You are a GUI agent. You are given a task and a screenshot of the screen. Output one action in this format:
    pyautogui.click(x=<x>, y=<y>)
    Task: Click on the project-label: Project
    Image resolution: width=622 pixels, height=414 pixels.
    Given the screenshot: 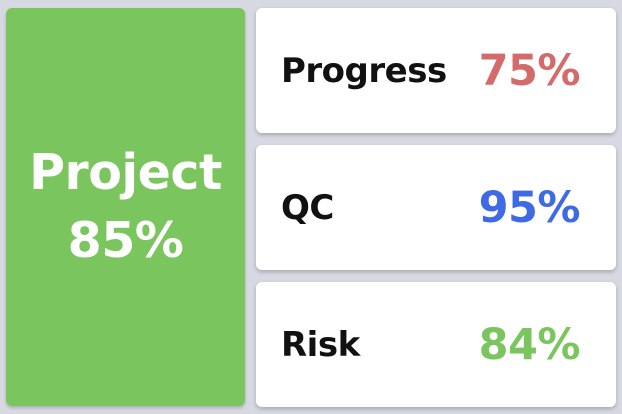 What is the action you would take?
    pyautogui.click(x=125, y=172)
    